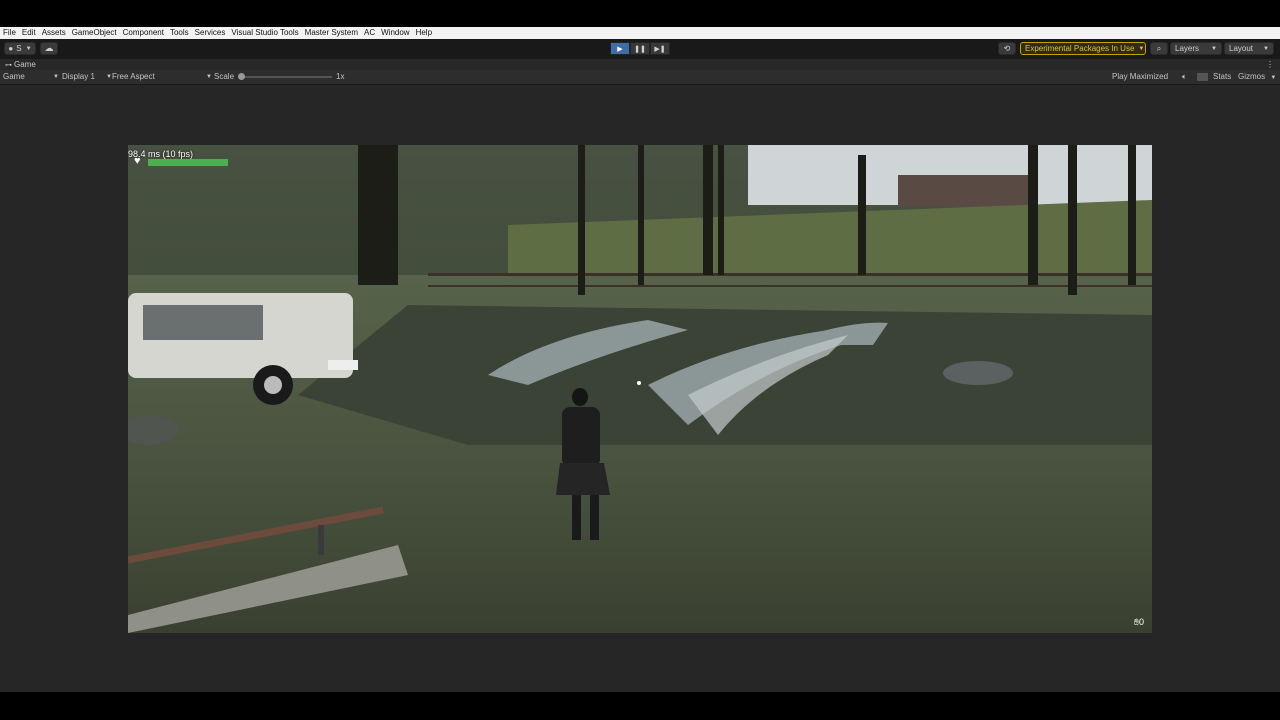 This screenshot has height=720, width=1280. What do you see at coordinates (179, 33) in the screenshot?
I see `menu-tools: Tools` at bounding box center [179, 33].